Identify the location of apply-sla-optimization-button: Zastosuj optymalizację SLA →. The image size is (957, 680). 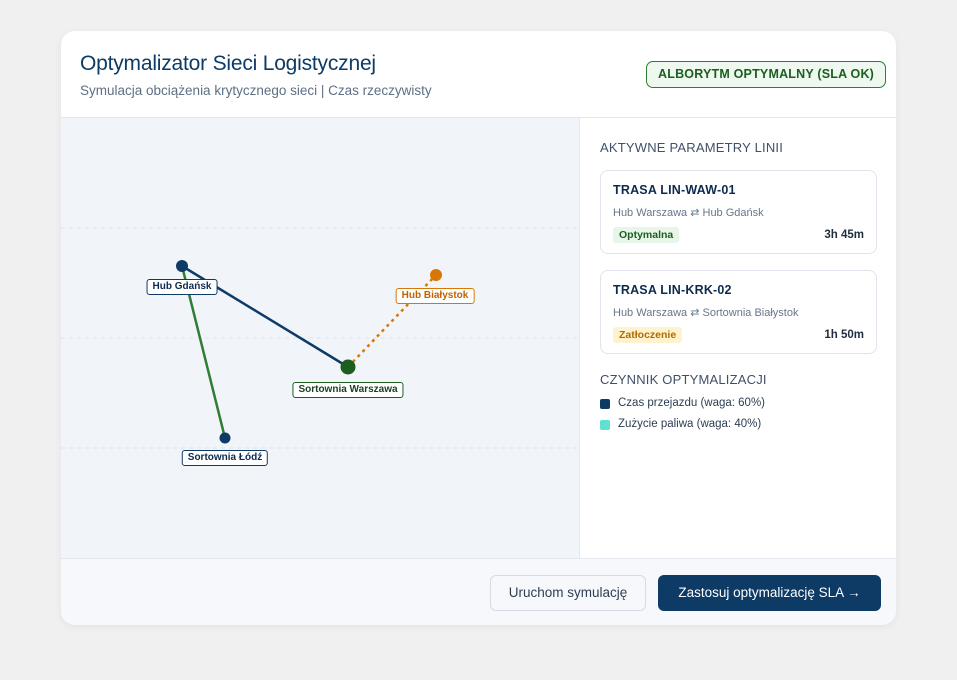
(769, 593).